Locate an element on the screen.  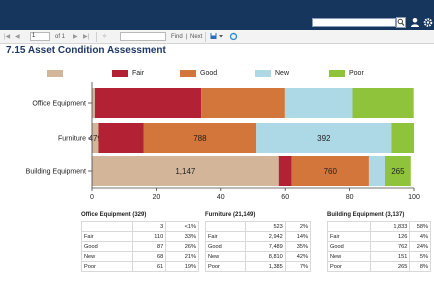
table-row: Good 7,489 35% is located at coordinates (258, 246).